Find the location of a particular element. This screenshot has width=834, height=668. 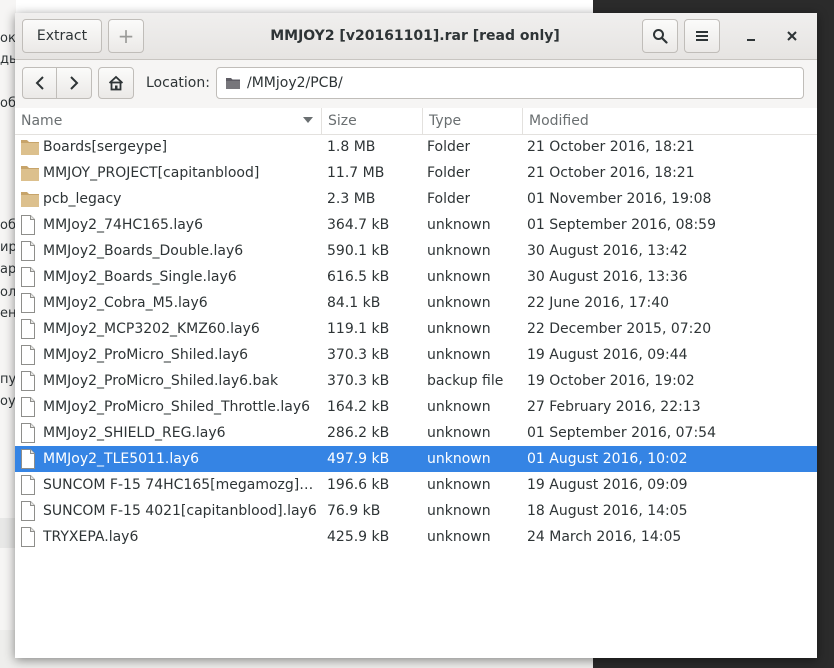

forward-button is located at coordinates (74, 83).